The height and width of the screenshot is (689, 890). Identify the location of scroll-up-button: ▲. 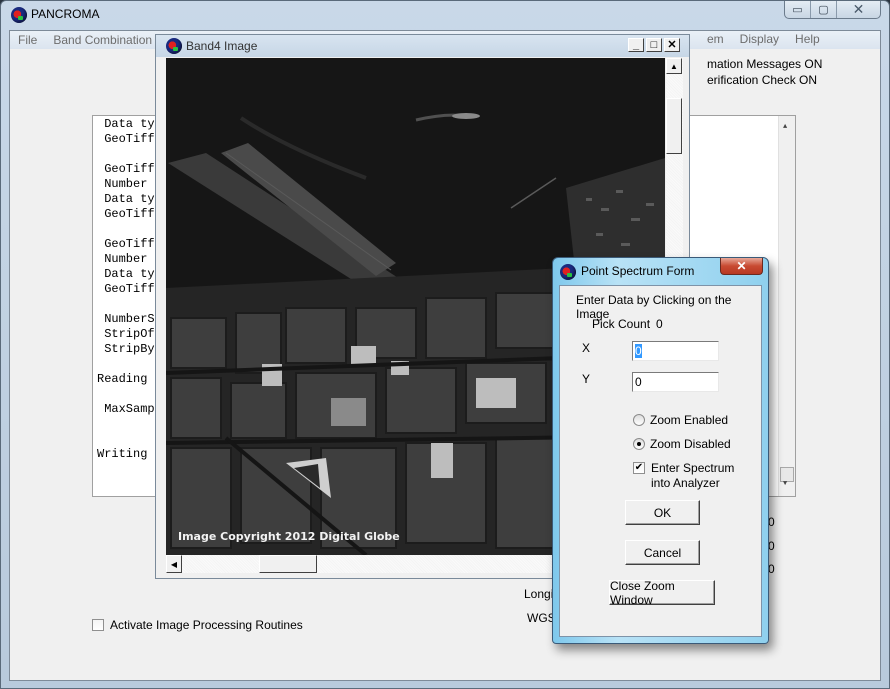
(674, 66).